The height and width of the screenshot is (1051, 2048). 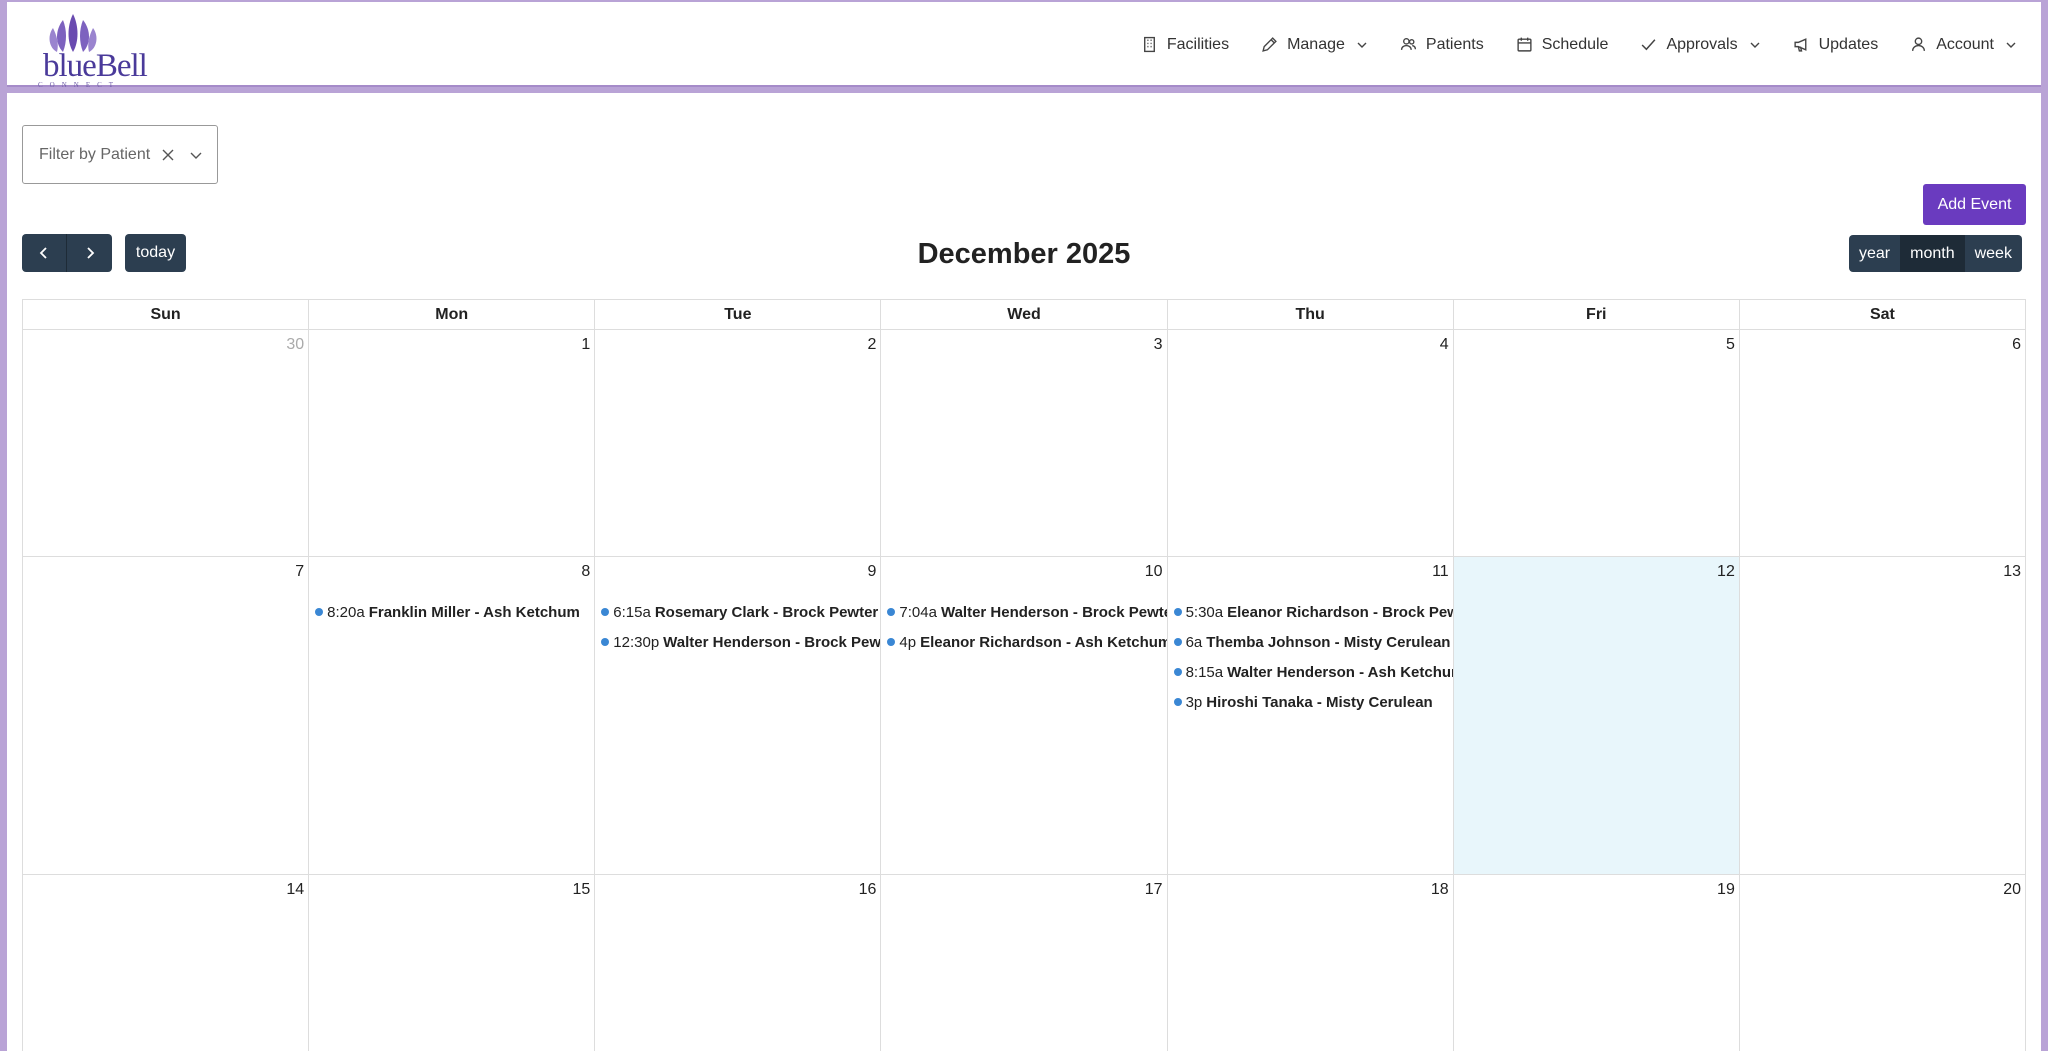 I want to click on add-event-button: Add Event, so click(x=1974, y=204).